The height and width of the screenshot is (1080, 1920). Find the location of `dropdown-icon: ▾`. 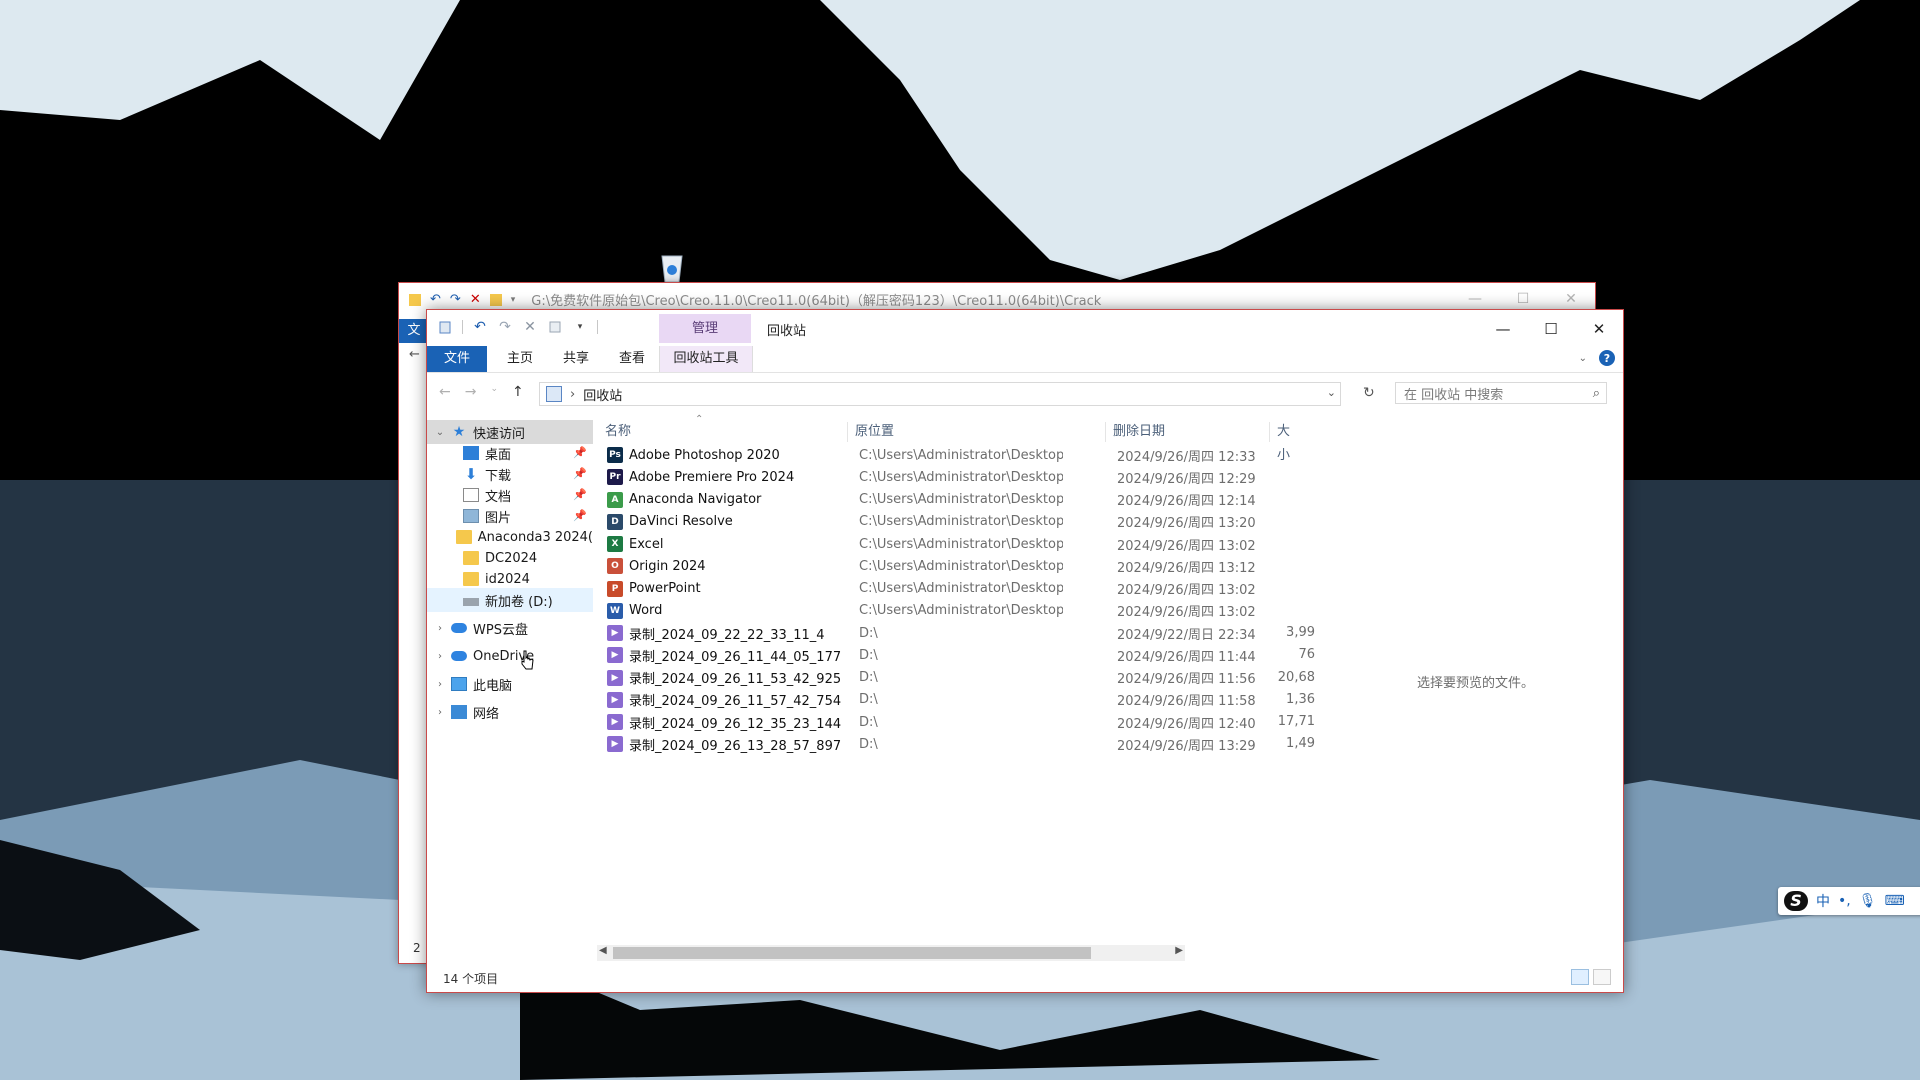

dropdown-icon: ▾ is located at coordinates (513, 300).